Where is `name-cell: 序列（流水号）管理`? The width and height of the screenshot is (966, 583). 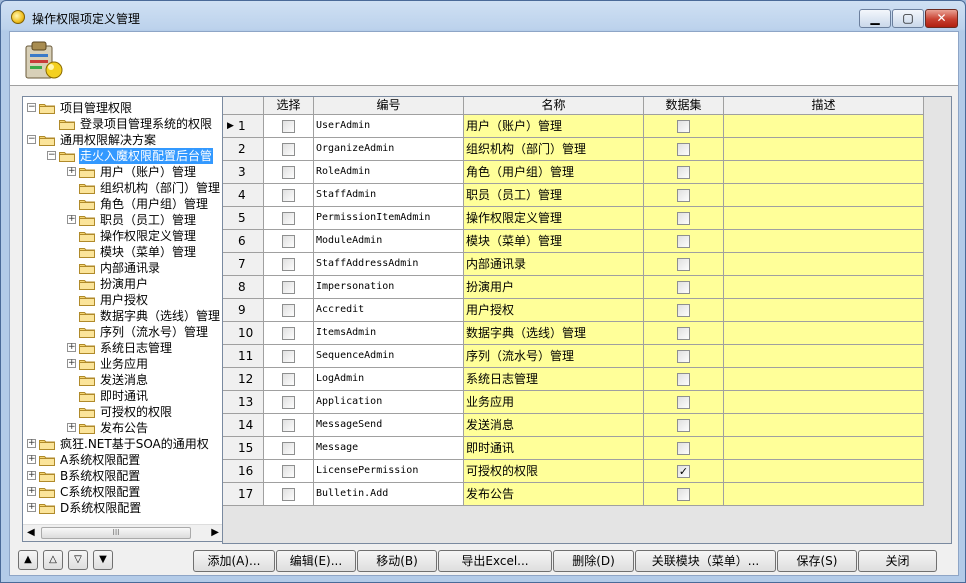
name-cell: 序列（流水号）管理 is located at coordinates (554, 356).